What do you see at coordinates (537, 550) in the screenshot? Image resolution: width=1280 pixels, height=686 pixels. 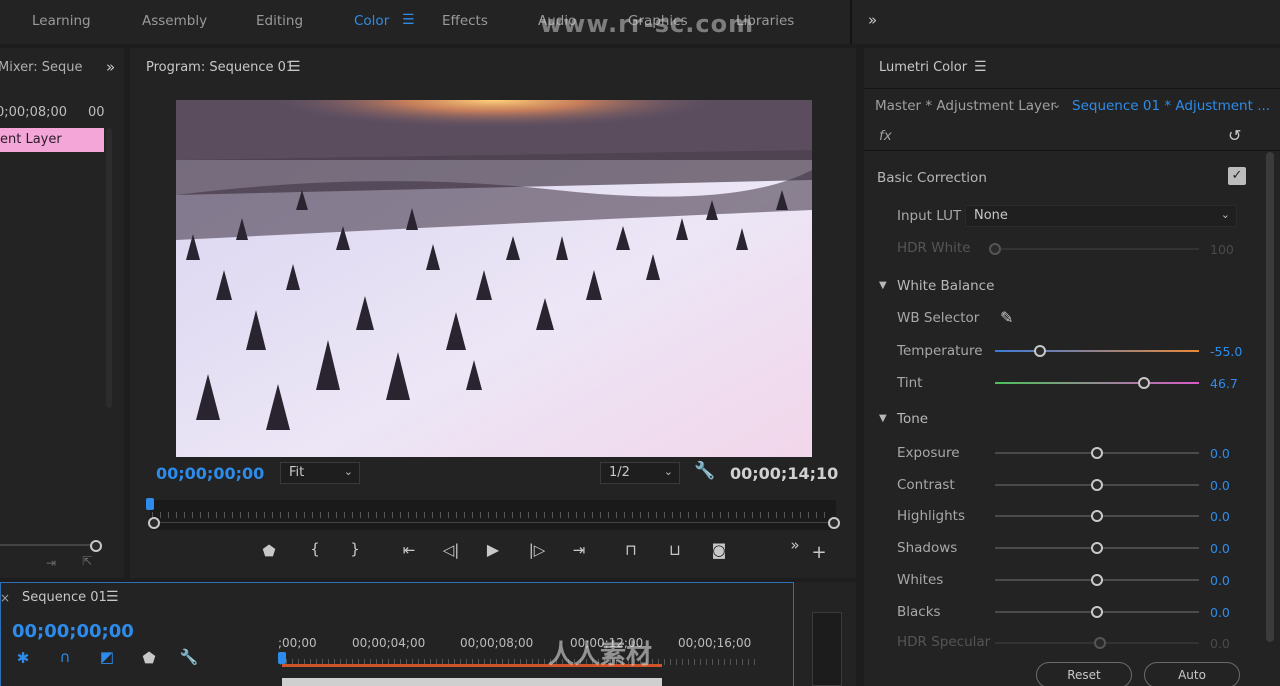 I see `step-forward-icon: |▷` at bounding box center [537, 550].